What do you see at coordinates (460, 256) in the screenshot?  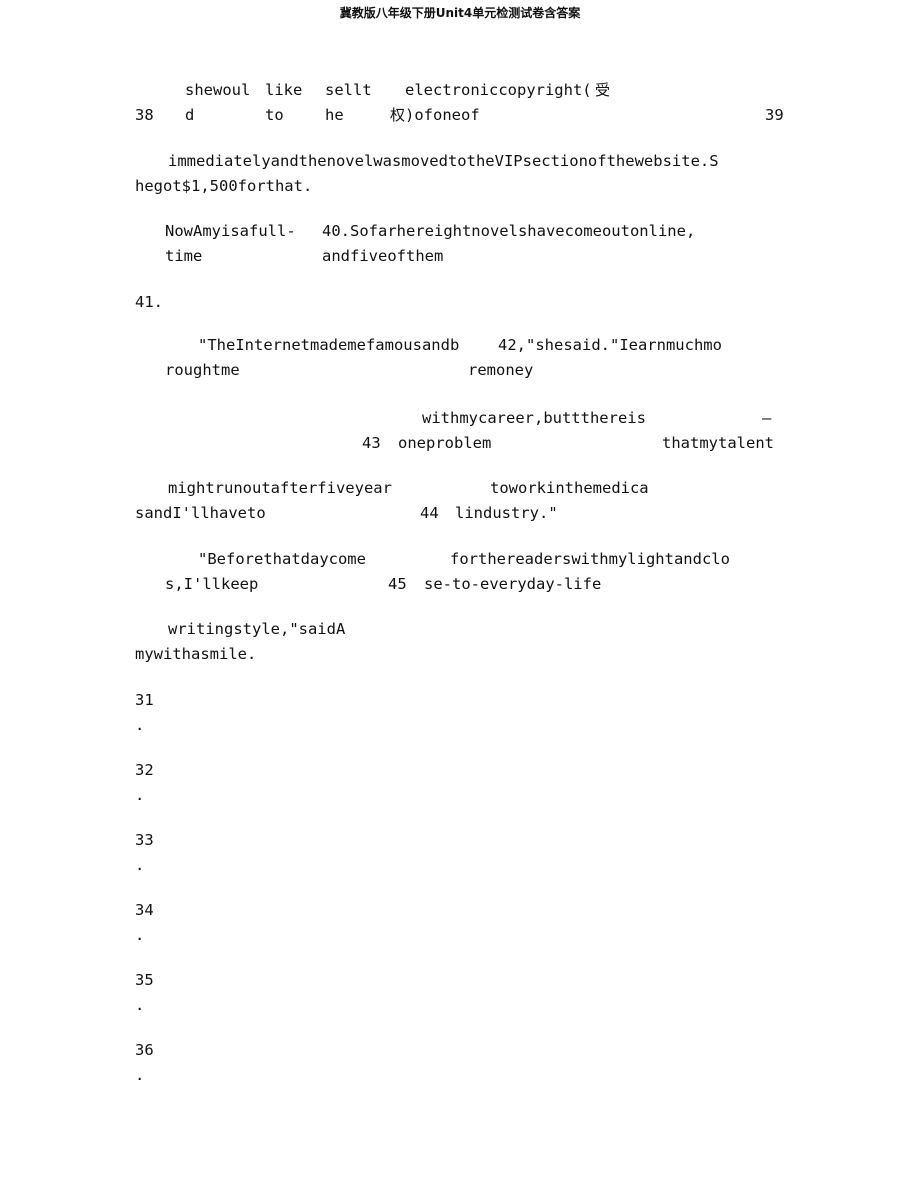 I see `passage-row: time andfiveofthem` at bounding box center [460, 256].